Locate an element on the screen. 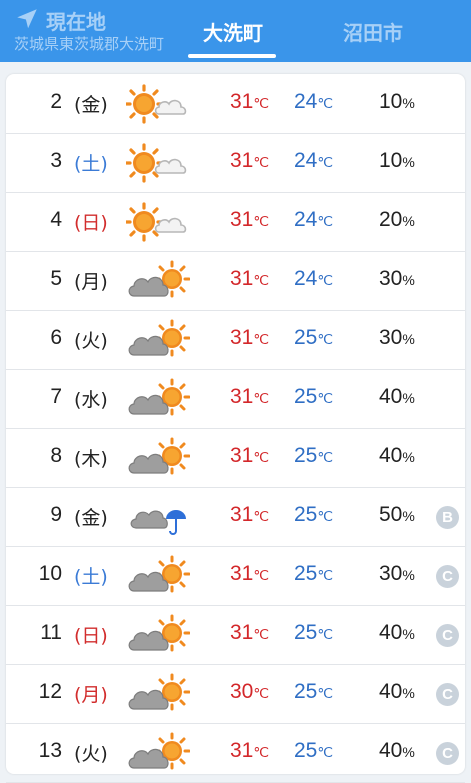 The height and width of the screenshot is (783, 471). current-location-address: 茨城県東茨城郡大洗町 is located at coordinates (89, 44).